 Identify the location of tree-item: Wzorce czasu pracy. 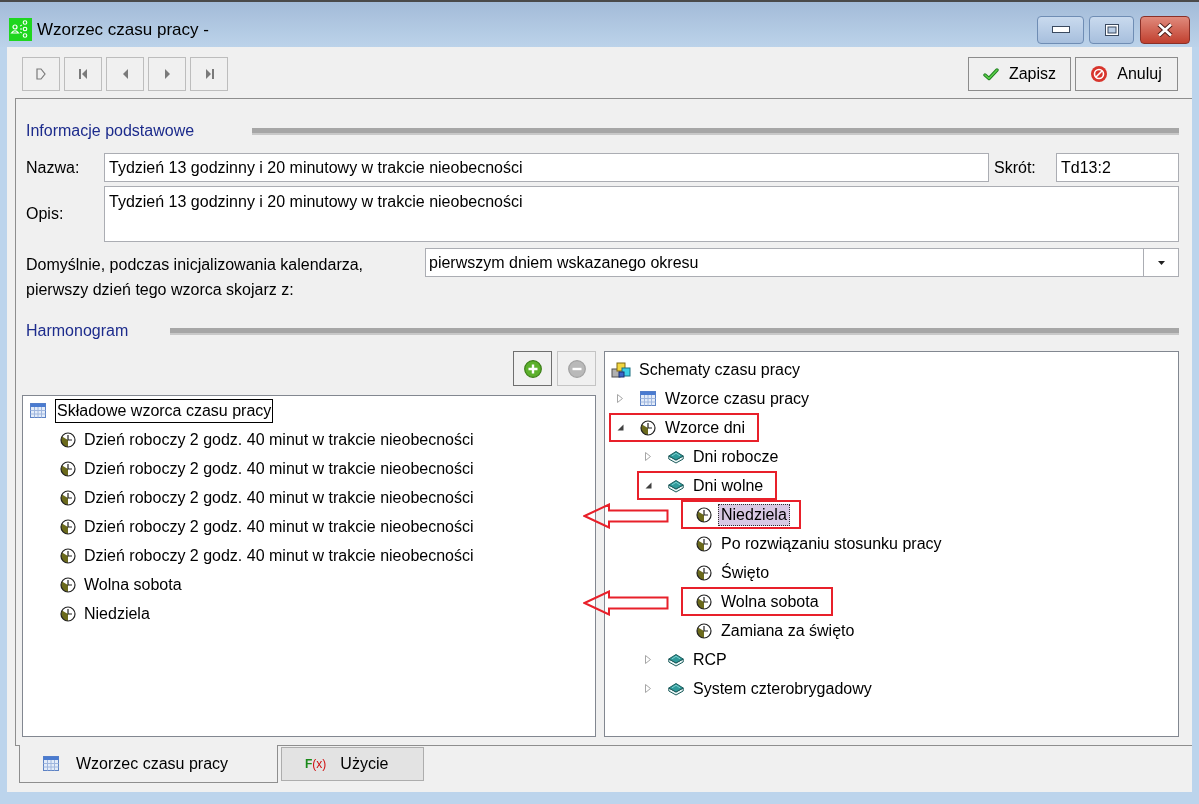
(737, 398).